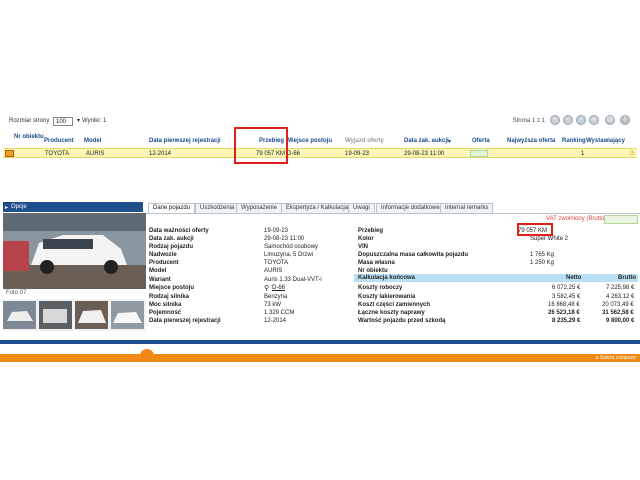  What do you see at coordinates (278, 288) in the screenshot?
I see `location-link: D-66` at bounding box center [278, 288].